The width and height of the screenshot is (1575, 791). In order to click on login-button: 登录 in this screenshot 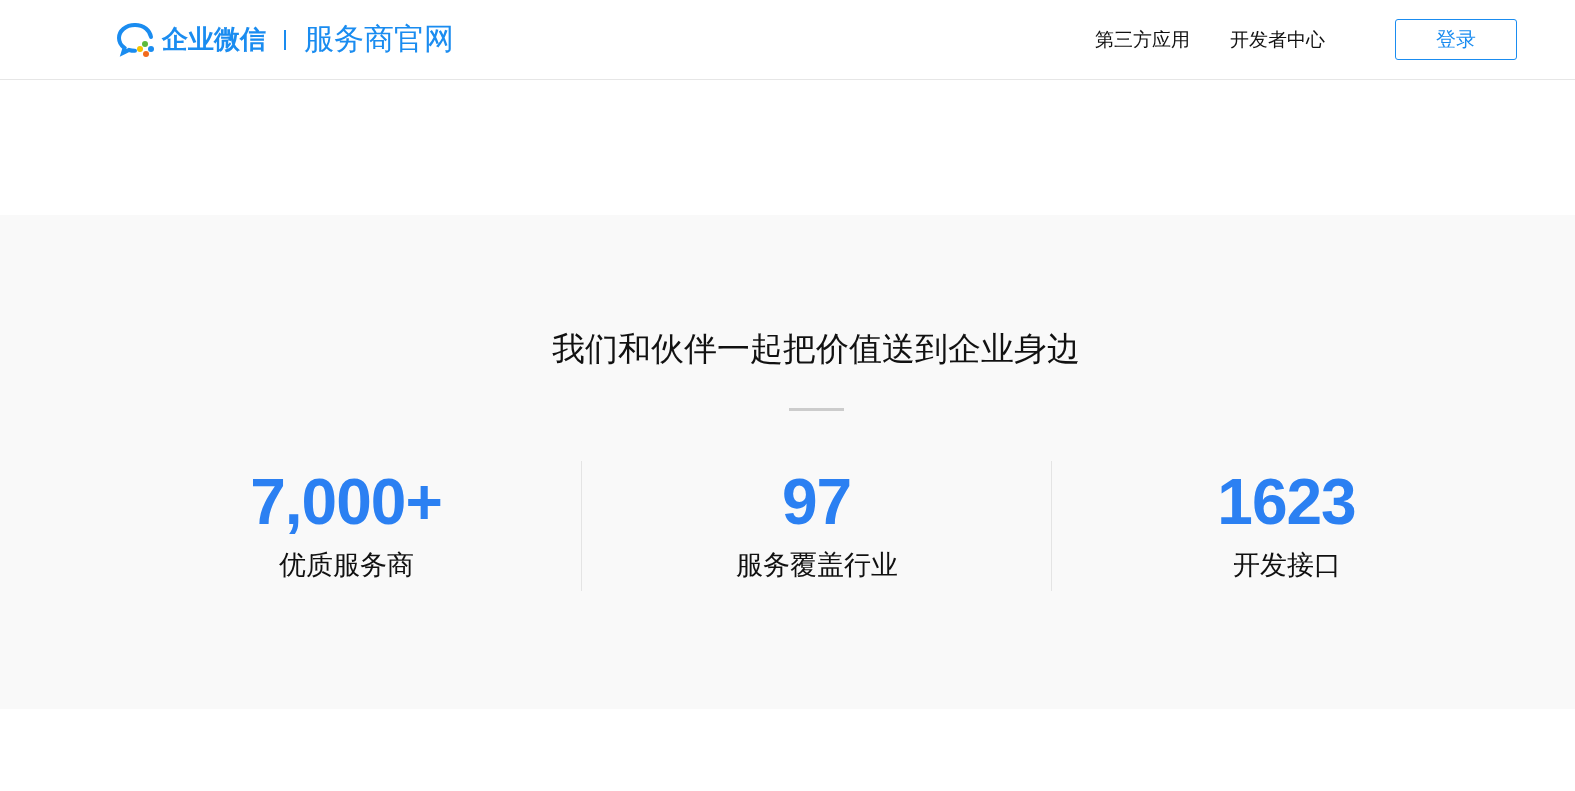, I will do `click(1456, 39)`.